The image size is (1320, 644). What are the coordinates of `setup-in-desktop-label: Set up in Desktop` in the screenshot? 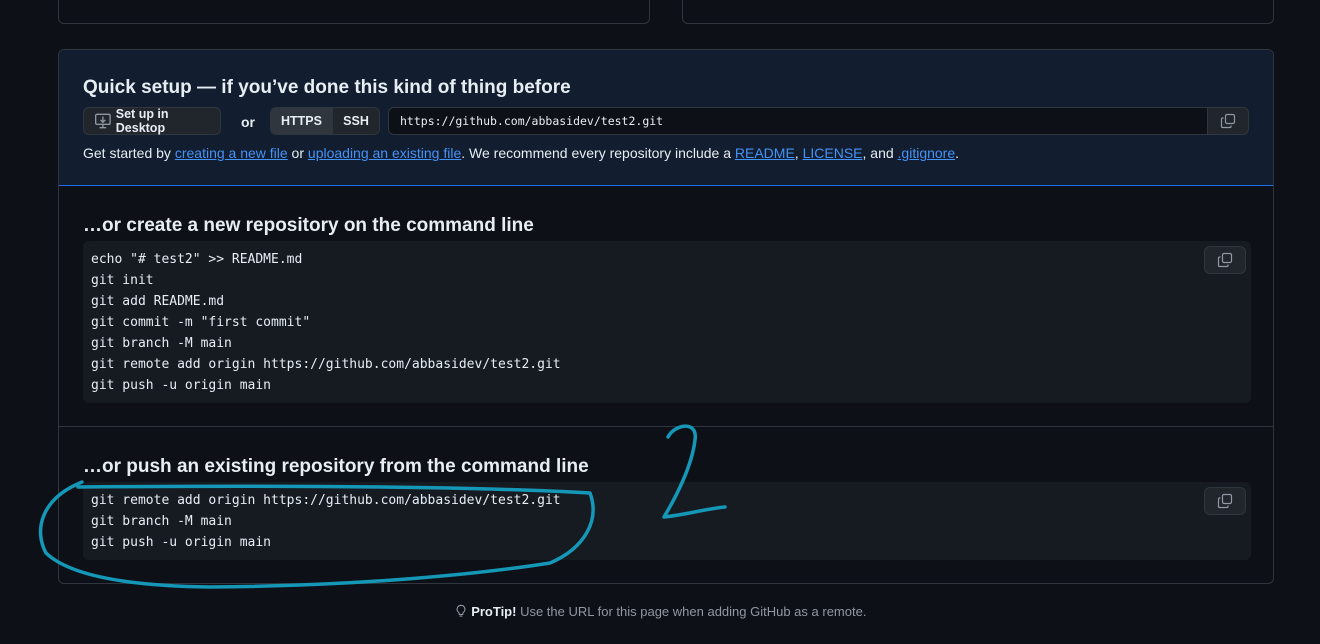 It's located at (142, 121).